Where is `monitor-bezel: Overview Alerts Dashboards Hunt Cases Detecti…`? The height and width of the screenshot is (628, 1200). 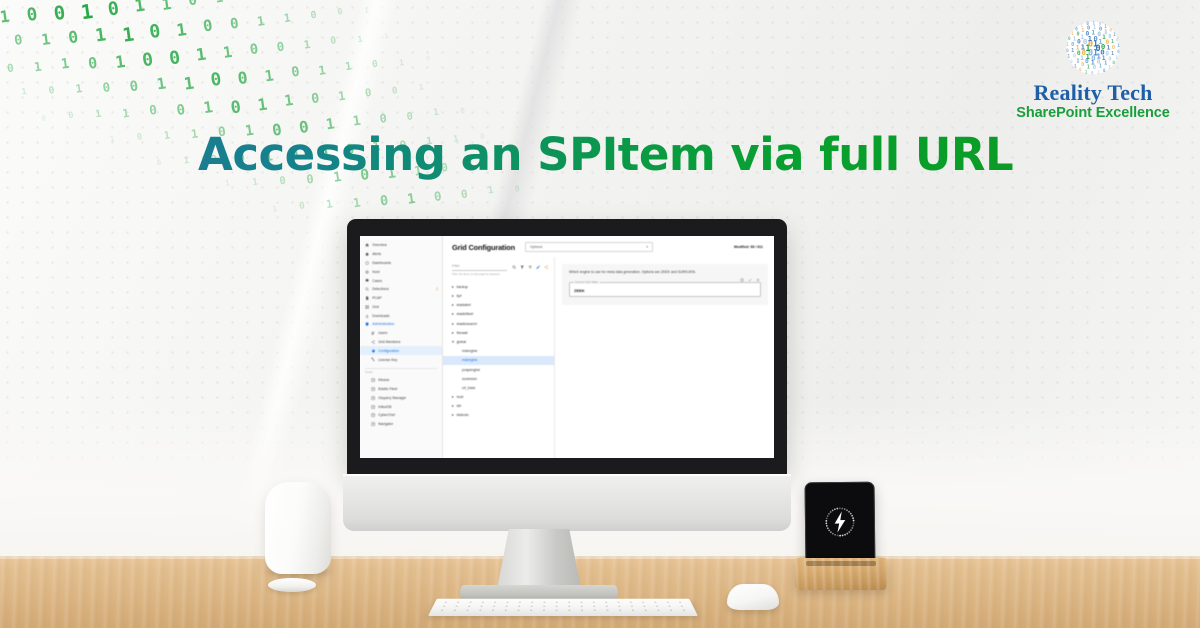 monitor-bezel: Overview Alerts Dashboards Hunt Cases Detecti… is located at coordinates (567, 347).